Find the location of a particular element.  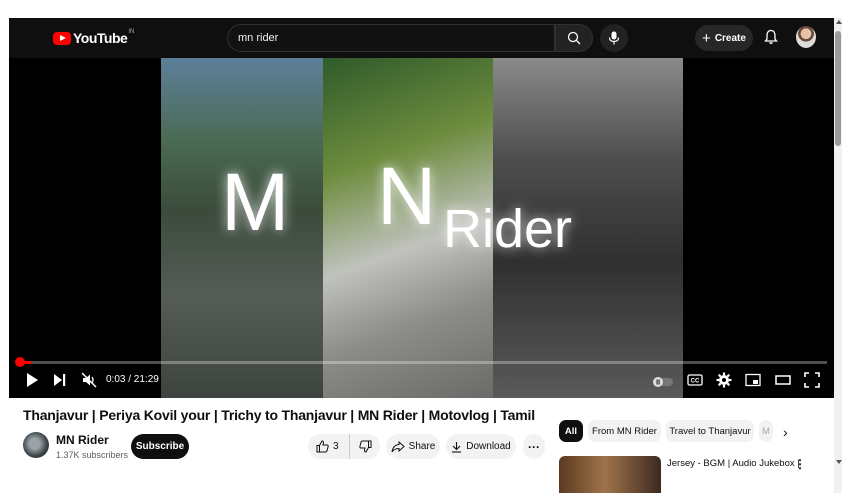

more-actions-button: ··· is located at coordinates (534, 446).